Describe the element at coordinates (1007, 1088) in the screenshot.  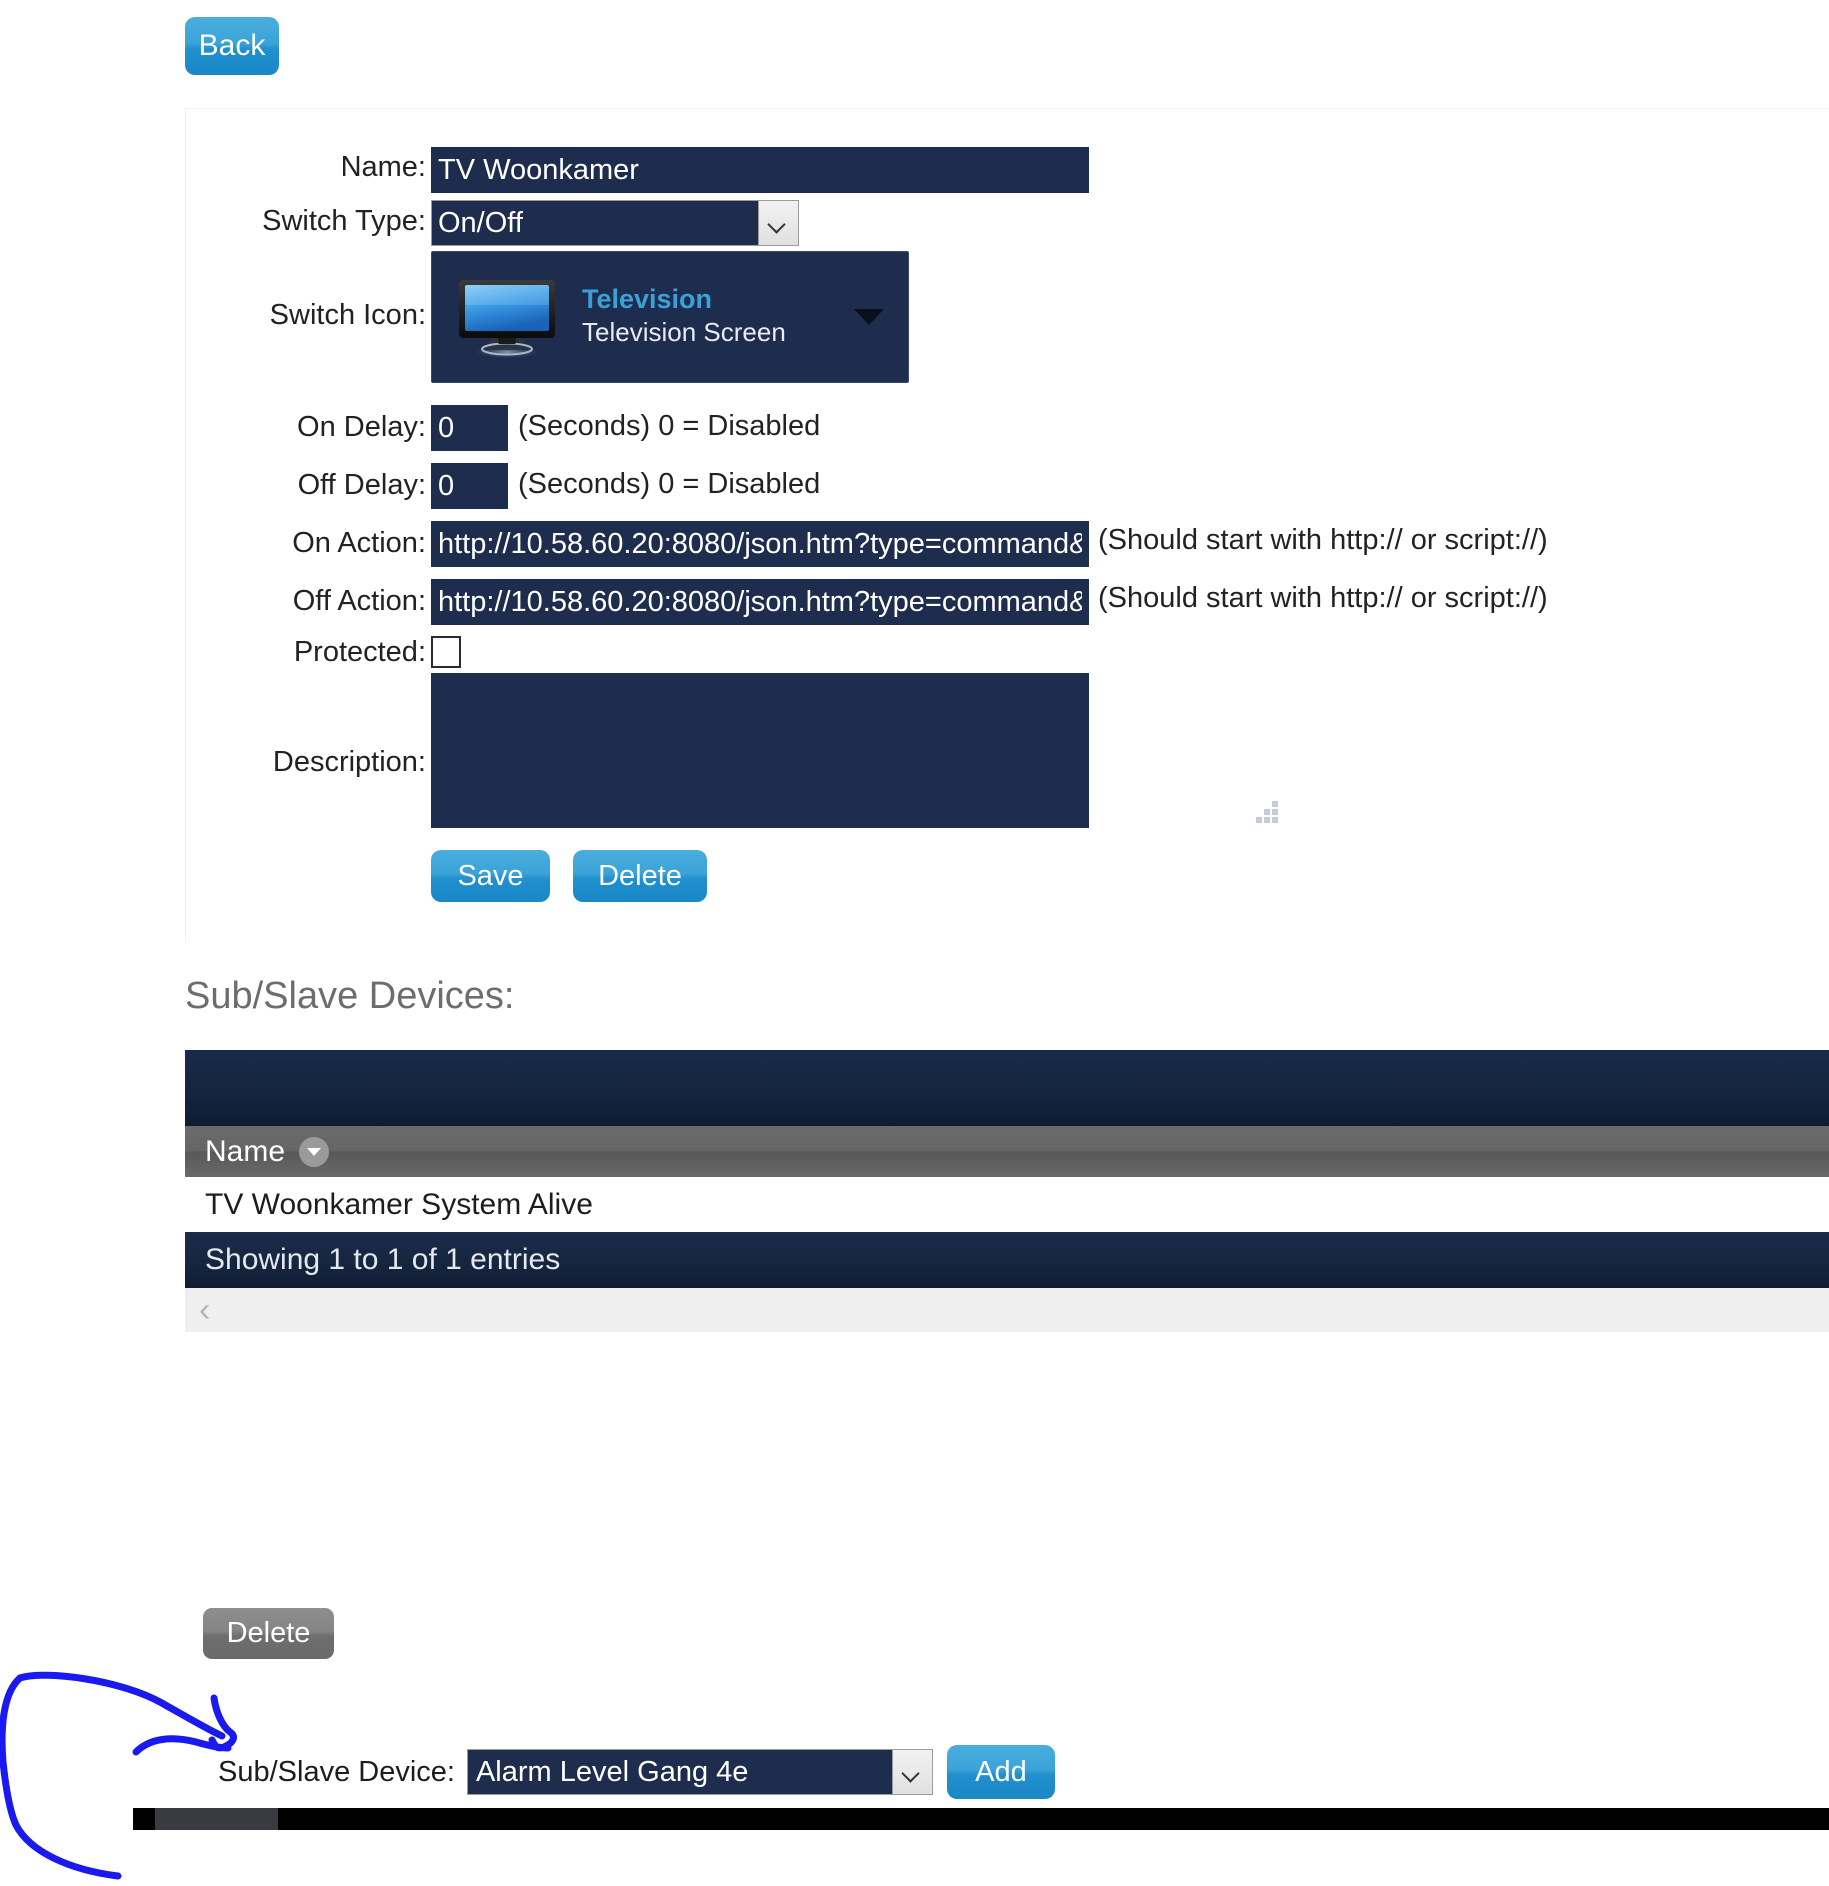
I see `table-toolbar` at that location.